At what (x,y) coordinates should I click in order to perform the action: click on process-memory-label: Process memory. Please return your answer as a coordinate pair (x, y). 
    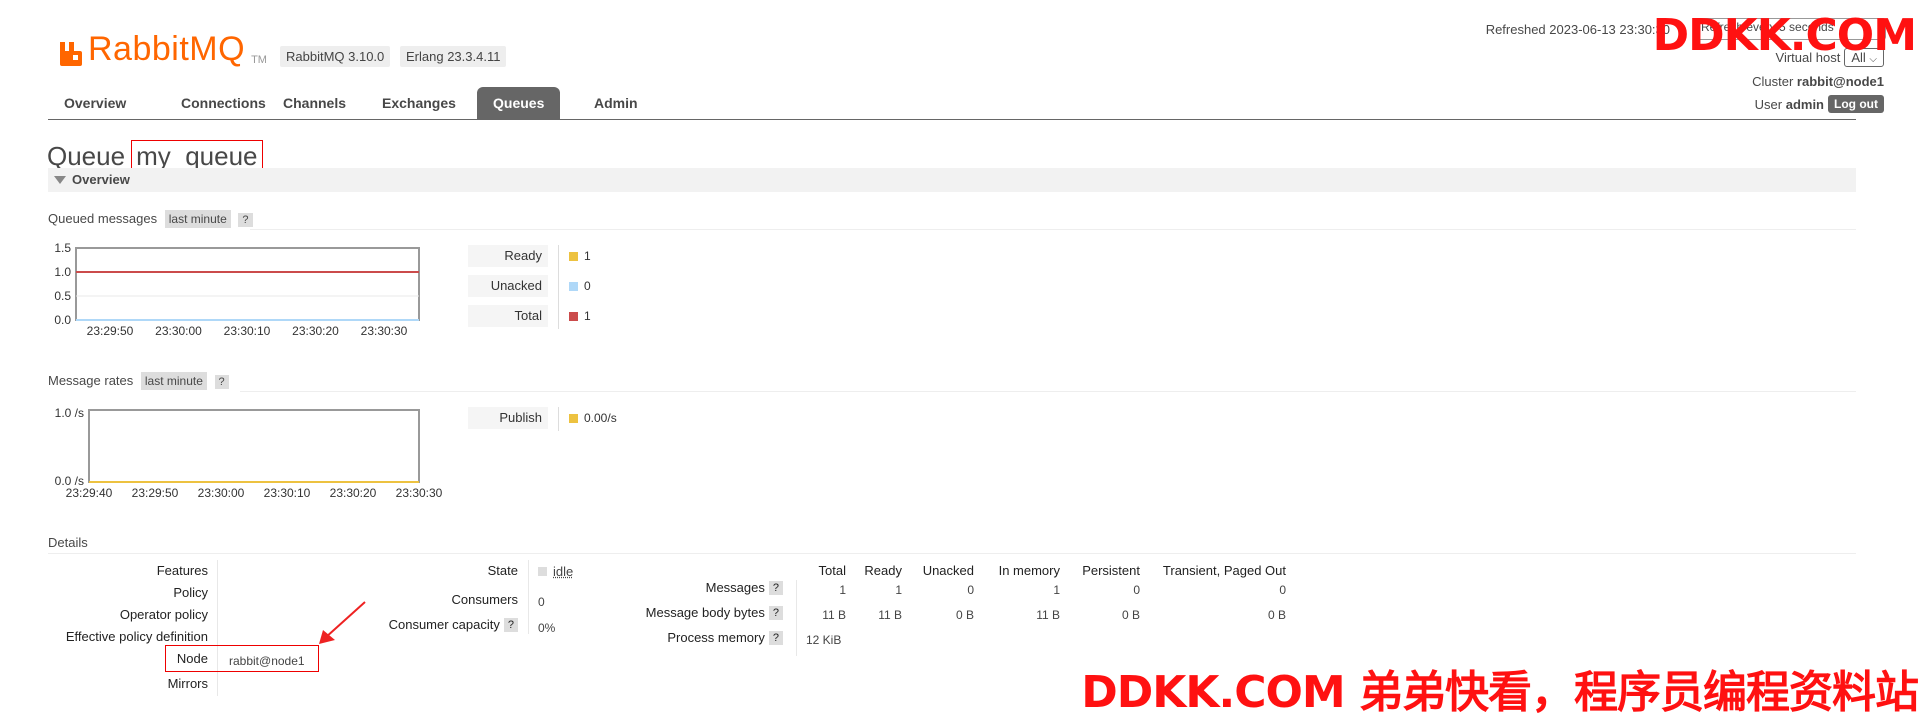
    Looking at the image, I should click on (716, 637).